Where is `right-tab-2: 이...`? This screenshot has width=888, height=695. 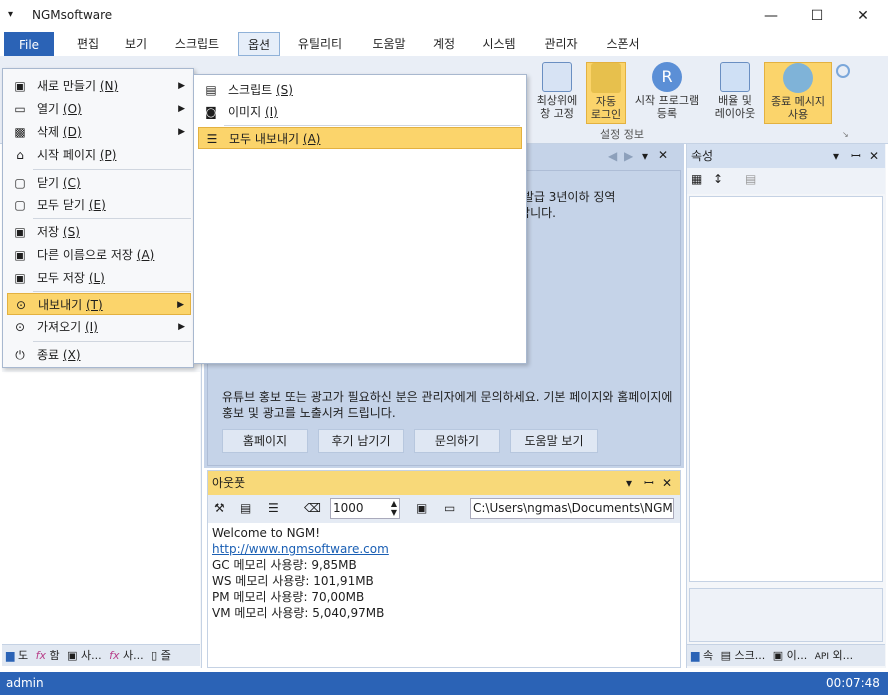
right-tab-2: 이... is located at coordinates (797, 655).